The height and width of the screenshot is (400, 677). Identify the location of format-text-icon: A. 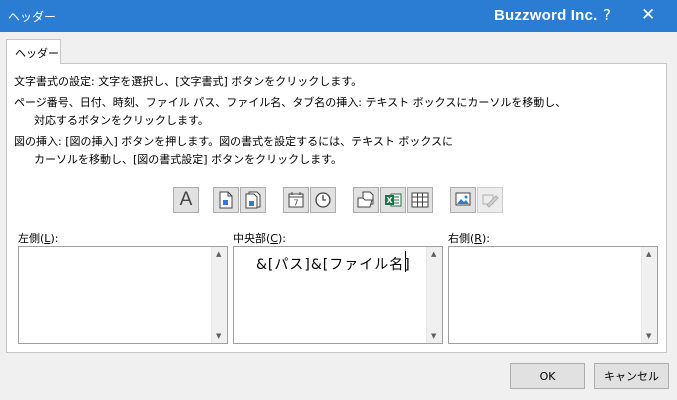
(186, 199).